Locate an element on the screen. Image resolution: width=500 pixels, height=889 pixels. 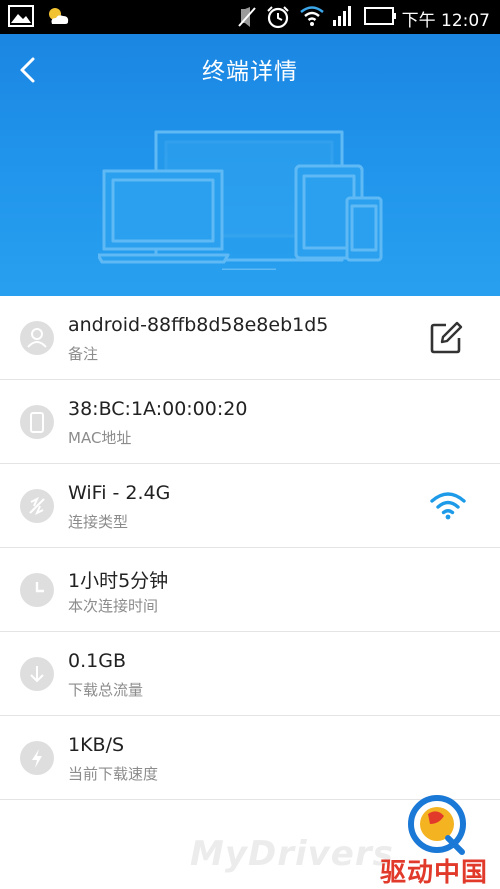
total-download-label: 下载总流量 is located at coordinates (106, 690).